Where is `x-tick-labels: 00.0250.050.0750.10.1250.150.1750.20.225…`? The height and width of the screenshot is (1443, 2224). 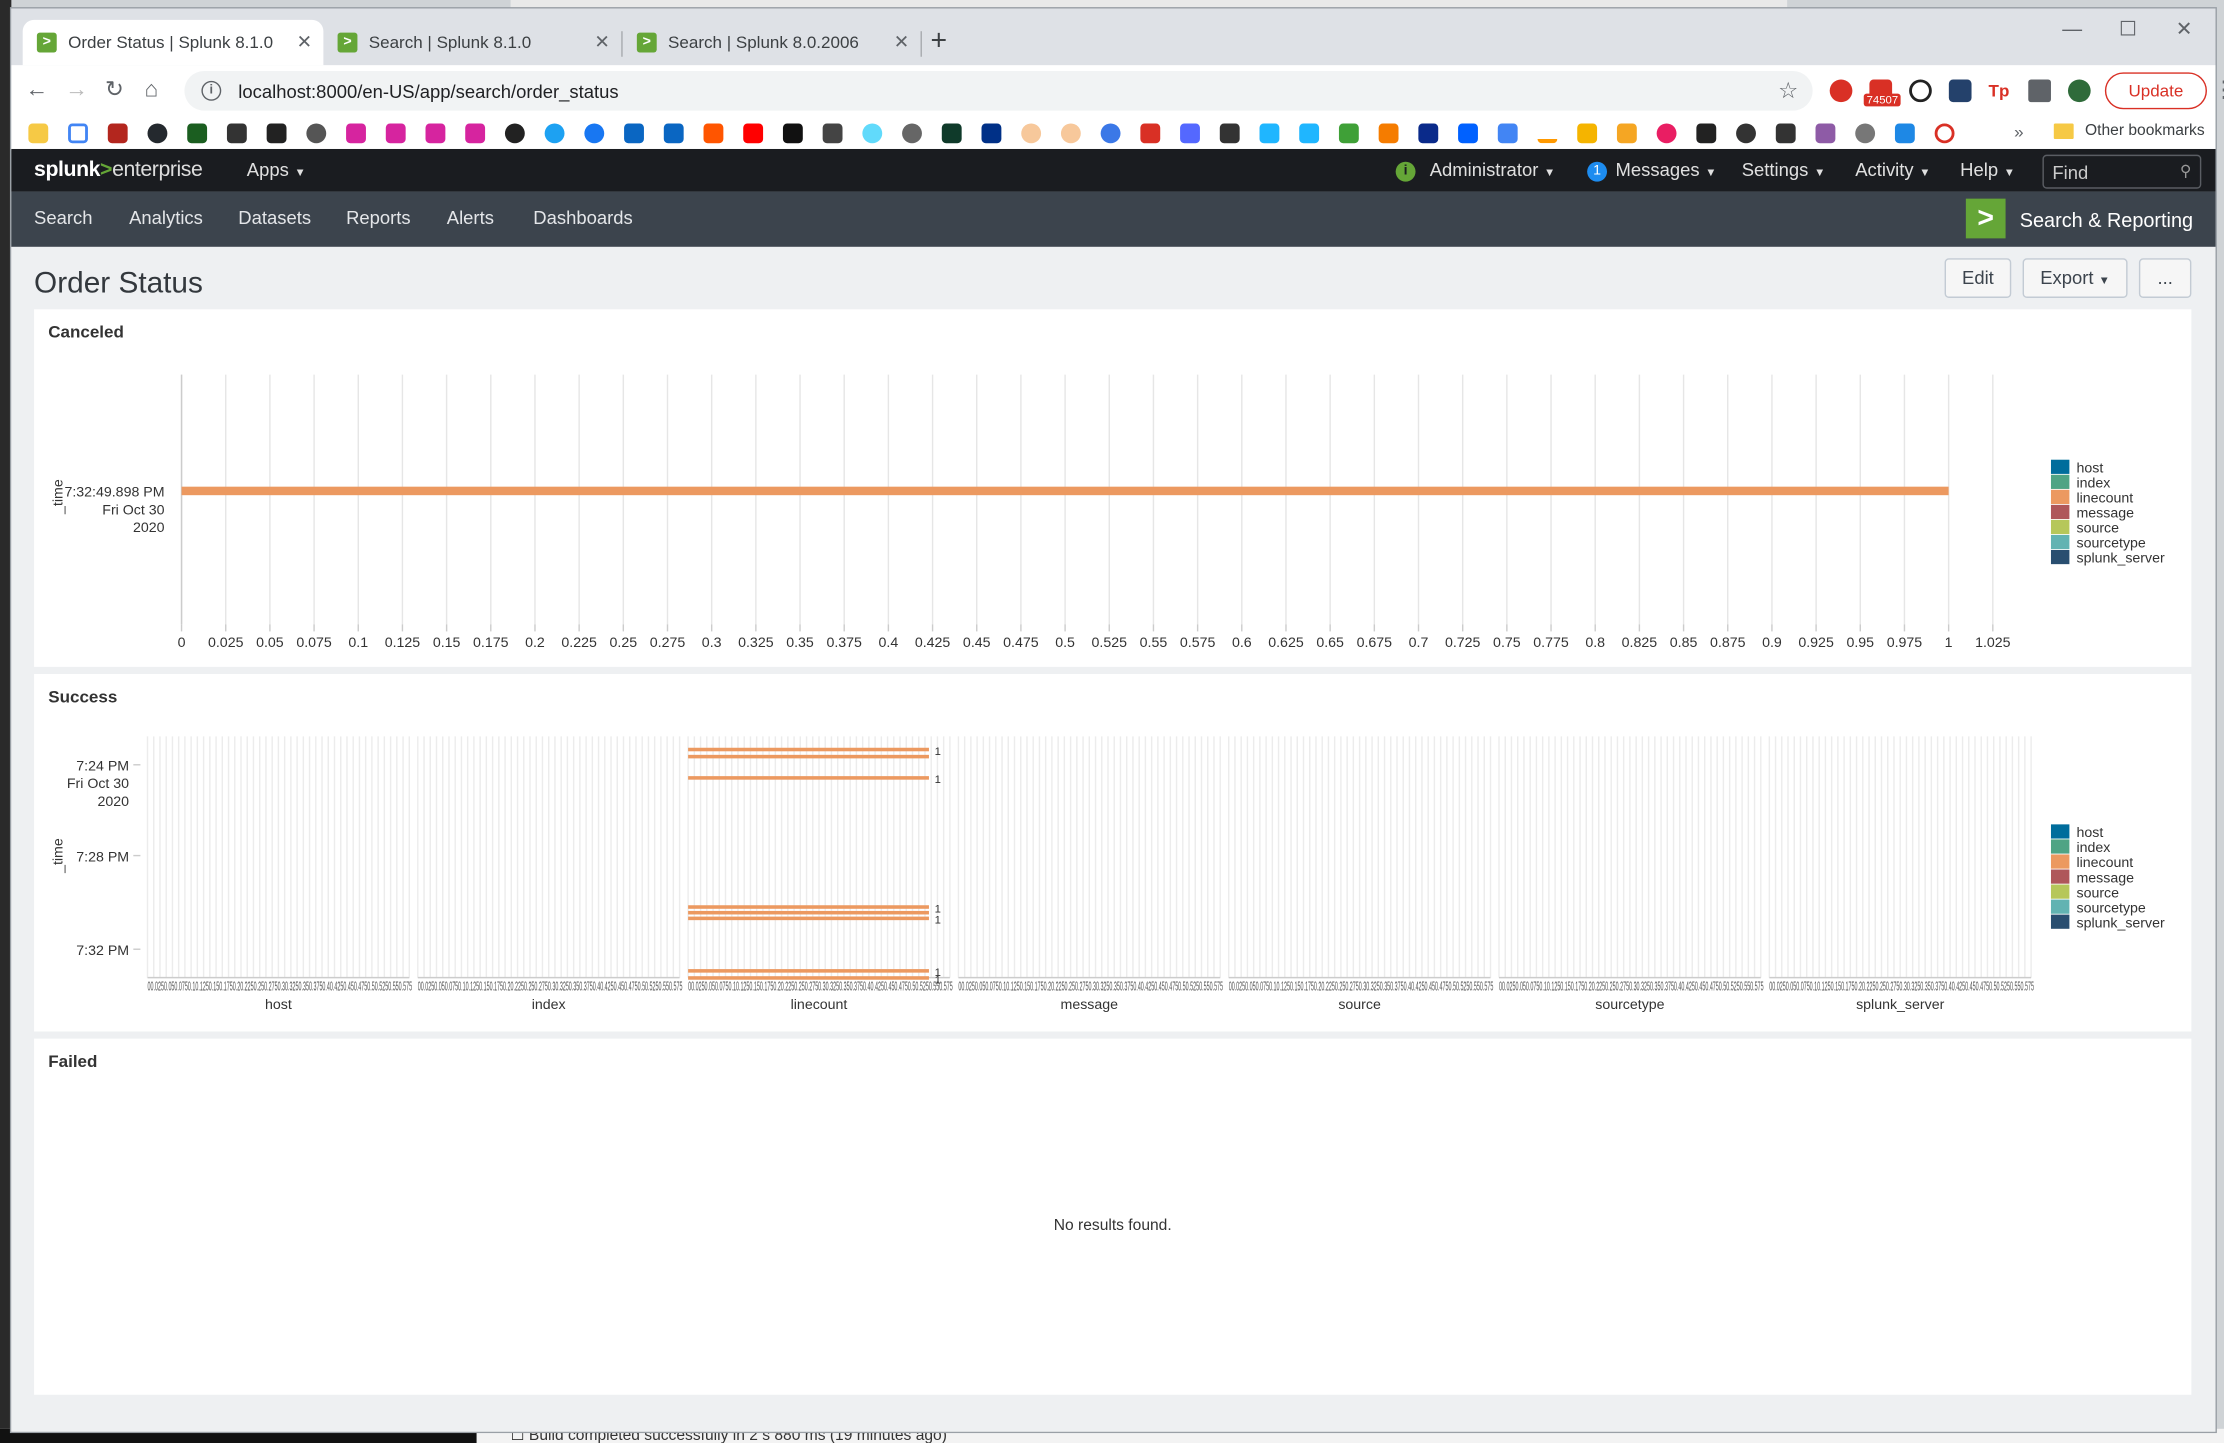
x-tick-labels: 00.0250.050.0750.10.1250.150.1750.20.225… is located at coordinates (550, 985).